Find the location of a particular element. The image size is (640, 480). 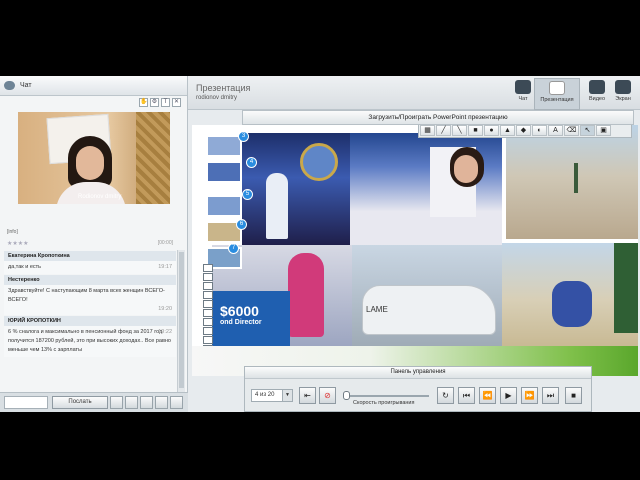

fill-icon: ◐ is located at coordinates (539, 130).